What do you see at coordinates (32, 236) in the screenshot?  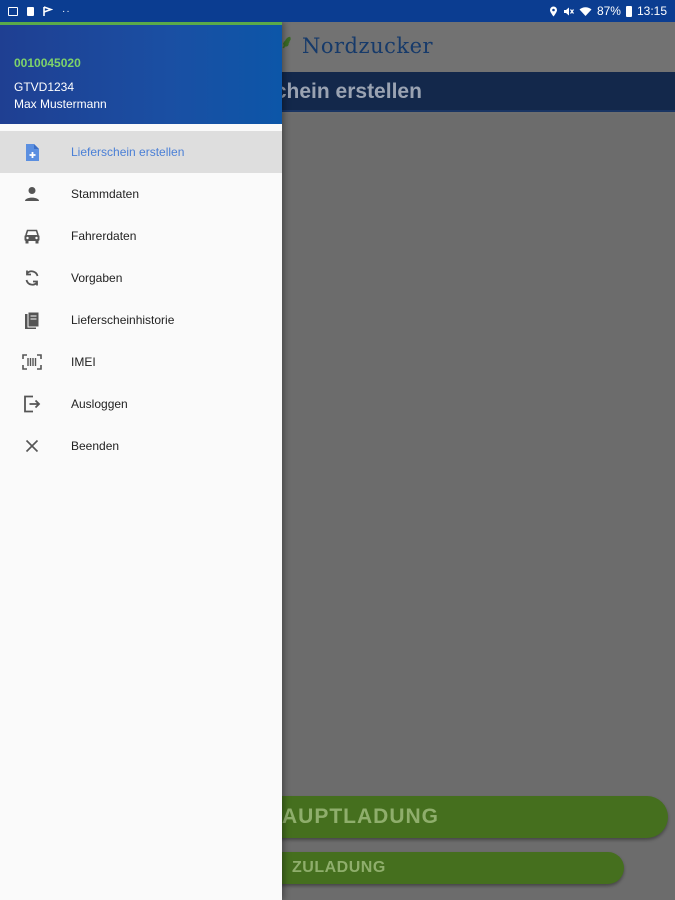 I see `car-icon` at bounding box center [32, 236].